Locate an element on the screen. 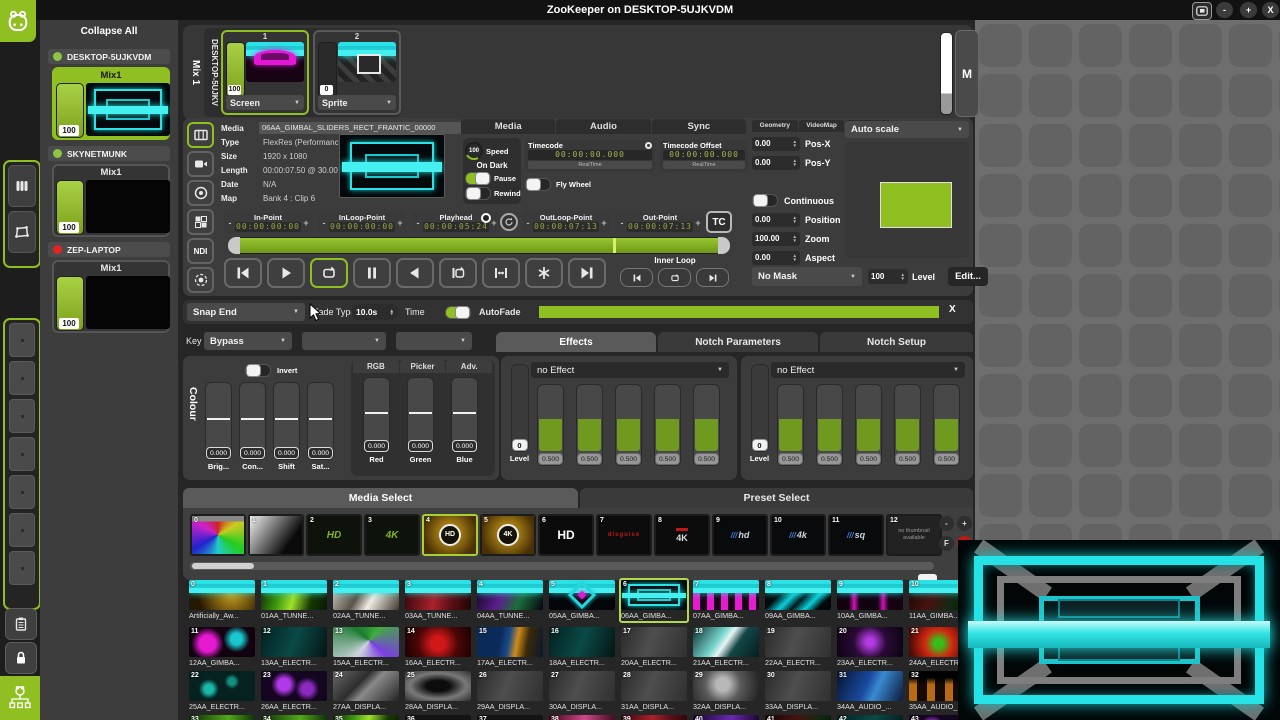 The image size is (1280, 720). ping-pong-button is located at coordinates (501, 273).